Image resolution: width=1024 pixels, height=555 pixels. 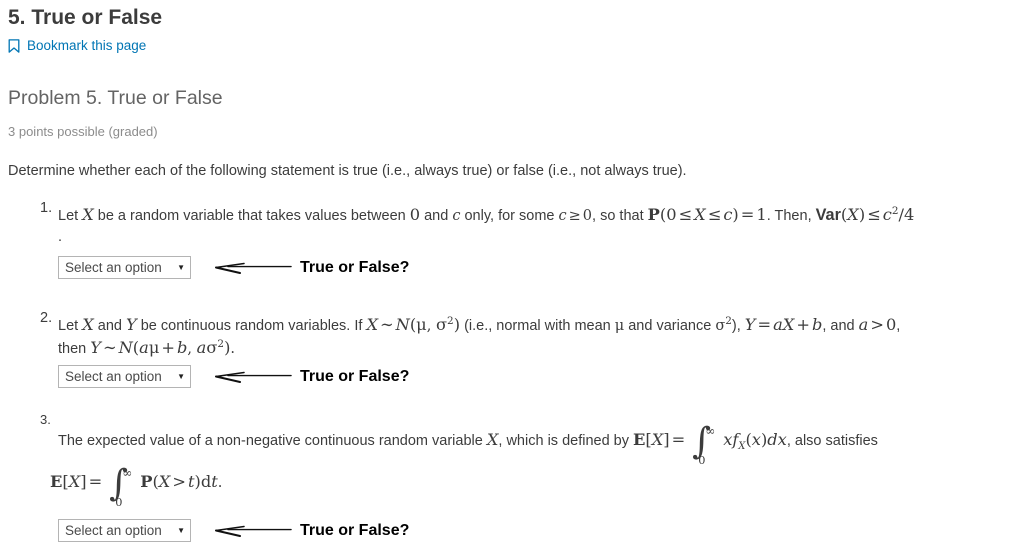 What do you see at coordinates (121, 484) in the screenshot?
I see `integral-symbol-2: ∫ ∞ 0` at bounding box center [121, 484].